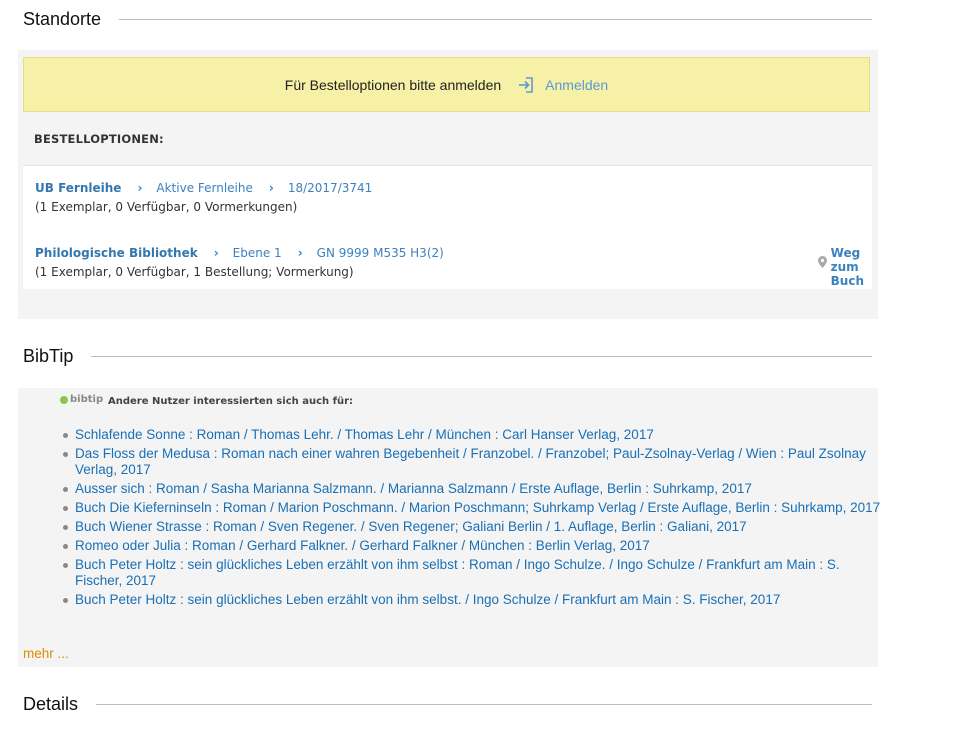 The image size is (956, 732). What do you see at coordinates (48, 356) in the screenshot?
I see `section-title-bibtip: BibTip` at bounding box center [48, 356].